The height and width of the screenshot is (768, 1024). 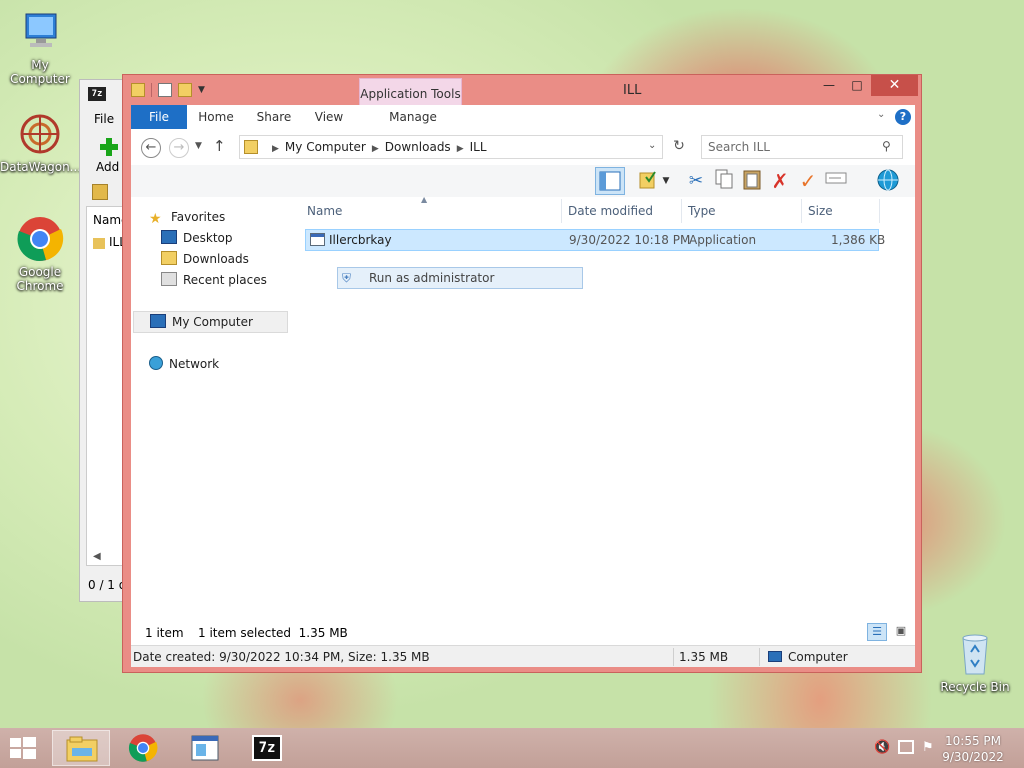 I want to click on file-explorer-icon, so click(x=82, y=749).